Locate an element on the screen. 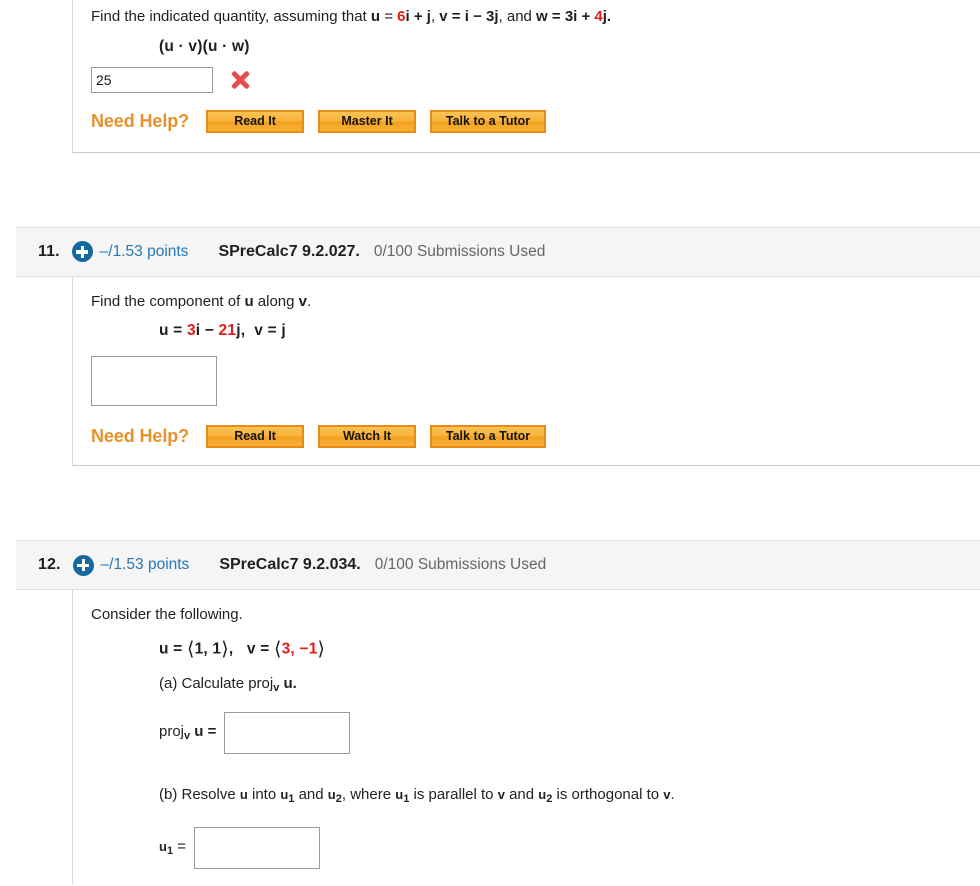 The width and height of the screenshot is (980, 886). math-u-label: u is located at coordinates (164, 330).